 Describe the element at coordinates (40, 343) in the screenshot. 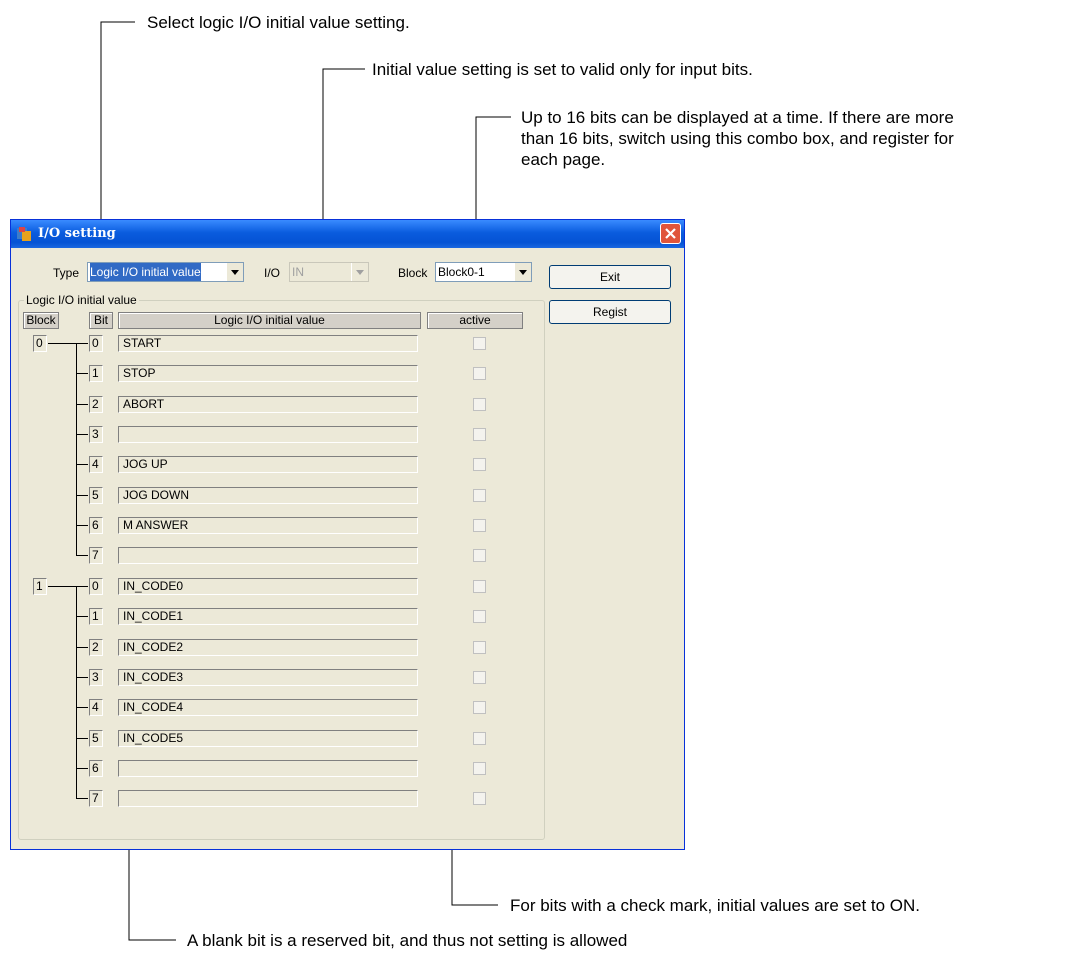

I see `block-number: 0` at that location.